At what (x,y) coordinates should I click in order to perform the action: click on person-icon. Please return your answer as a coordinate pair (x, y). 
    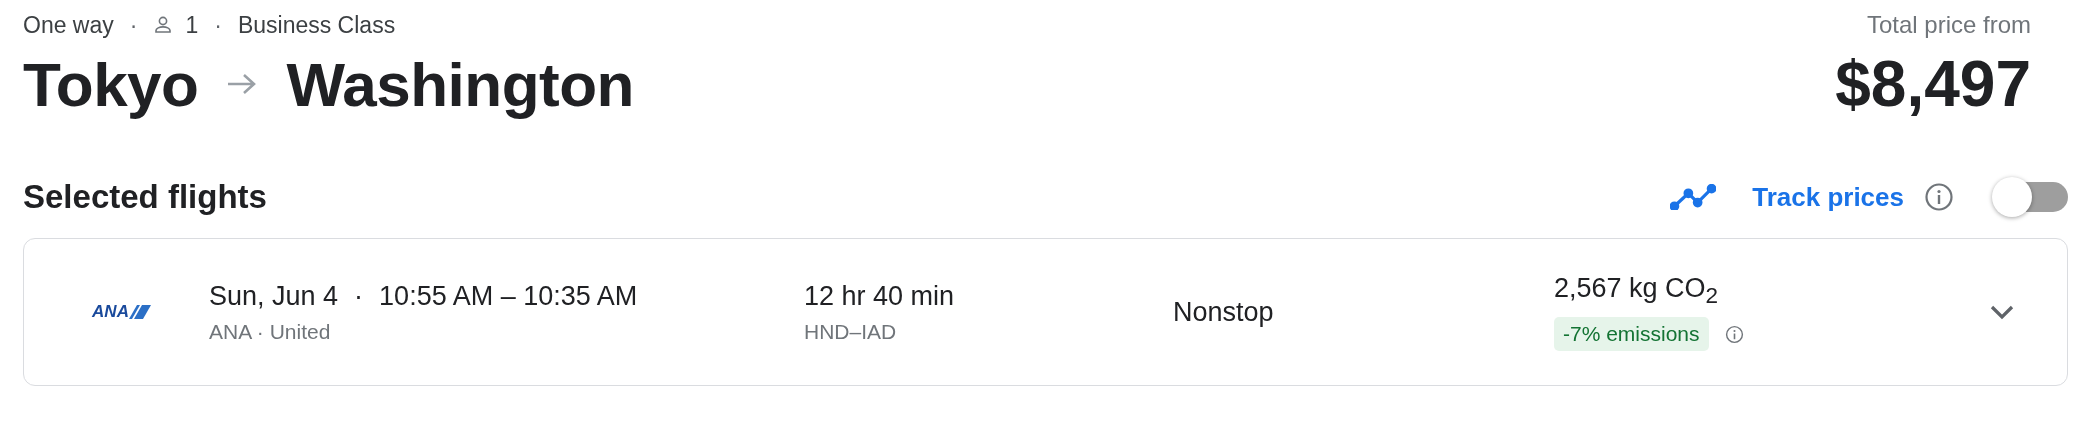
    Looking at the image, I should click on (163, 25).